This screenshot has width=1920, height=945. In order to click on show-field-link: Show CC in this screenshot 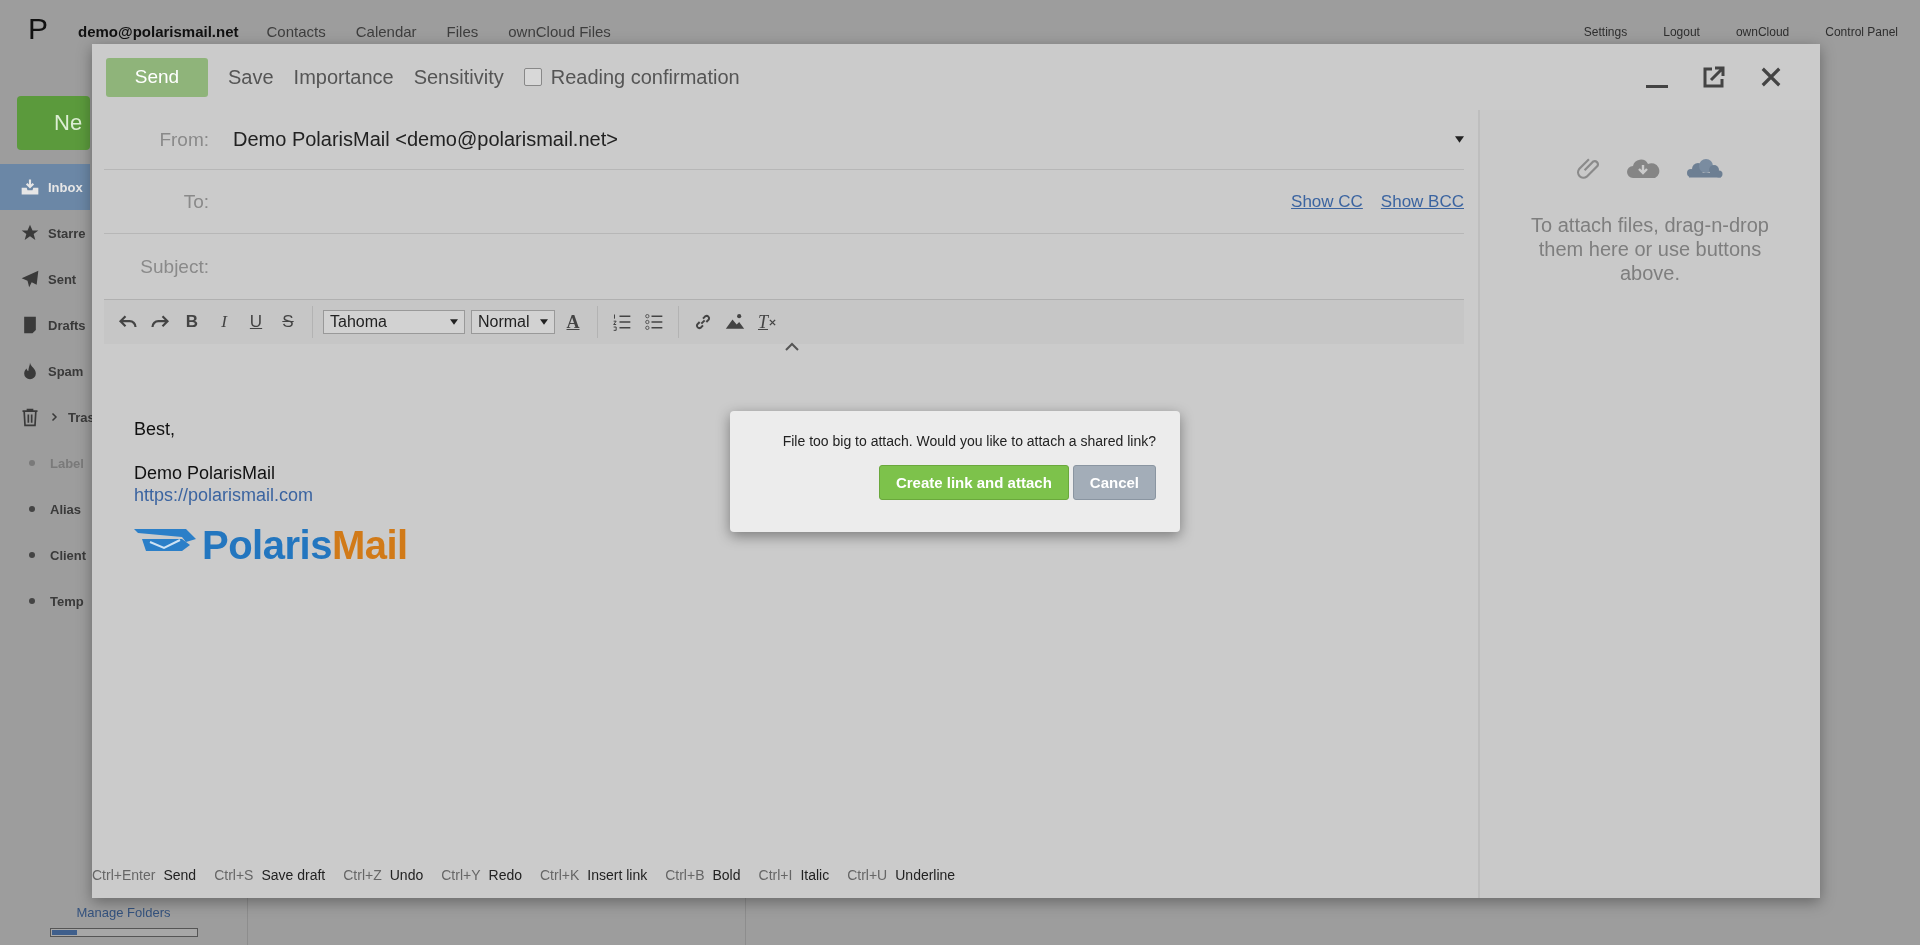, I will do `click(1327, 201)`.